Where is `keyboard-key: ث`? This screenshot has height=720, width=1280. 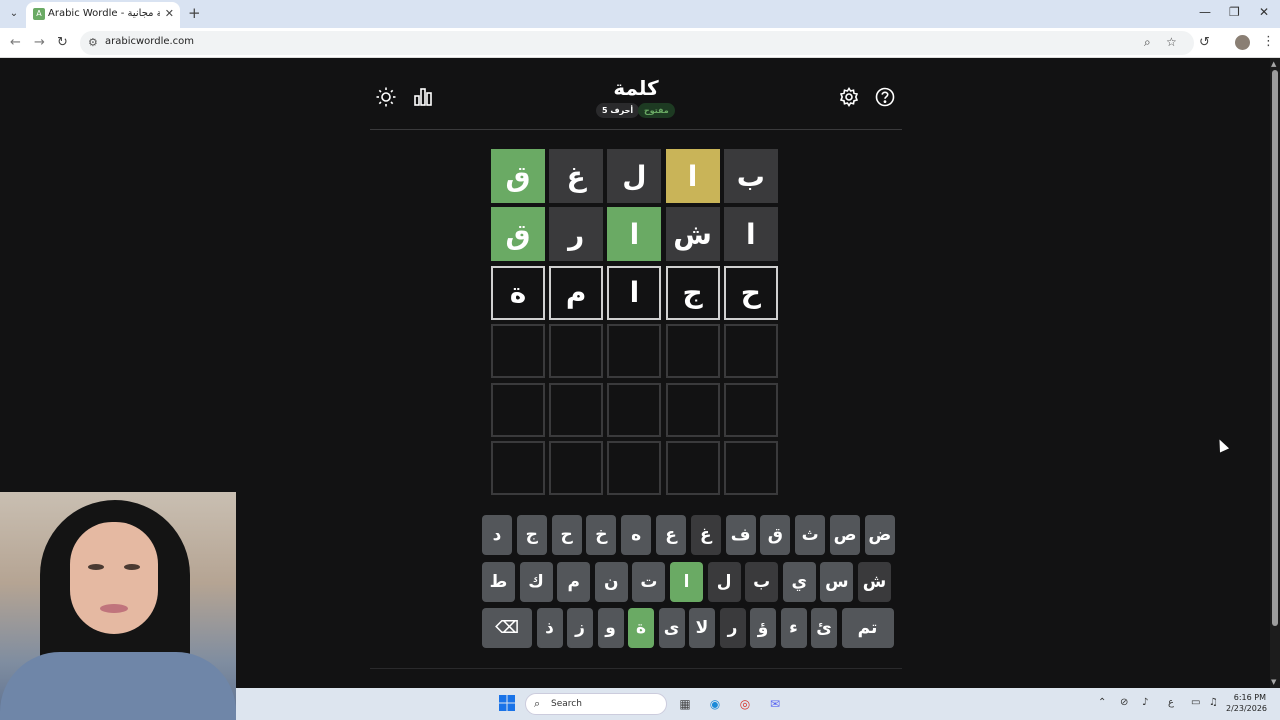 keyboard-key: ث is located at coordinates (810, 535).